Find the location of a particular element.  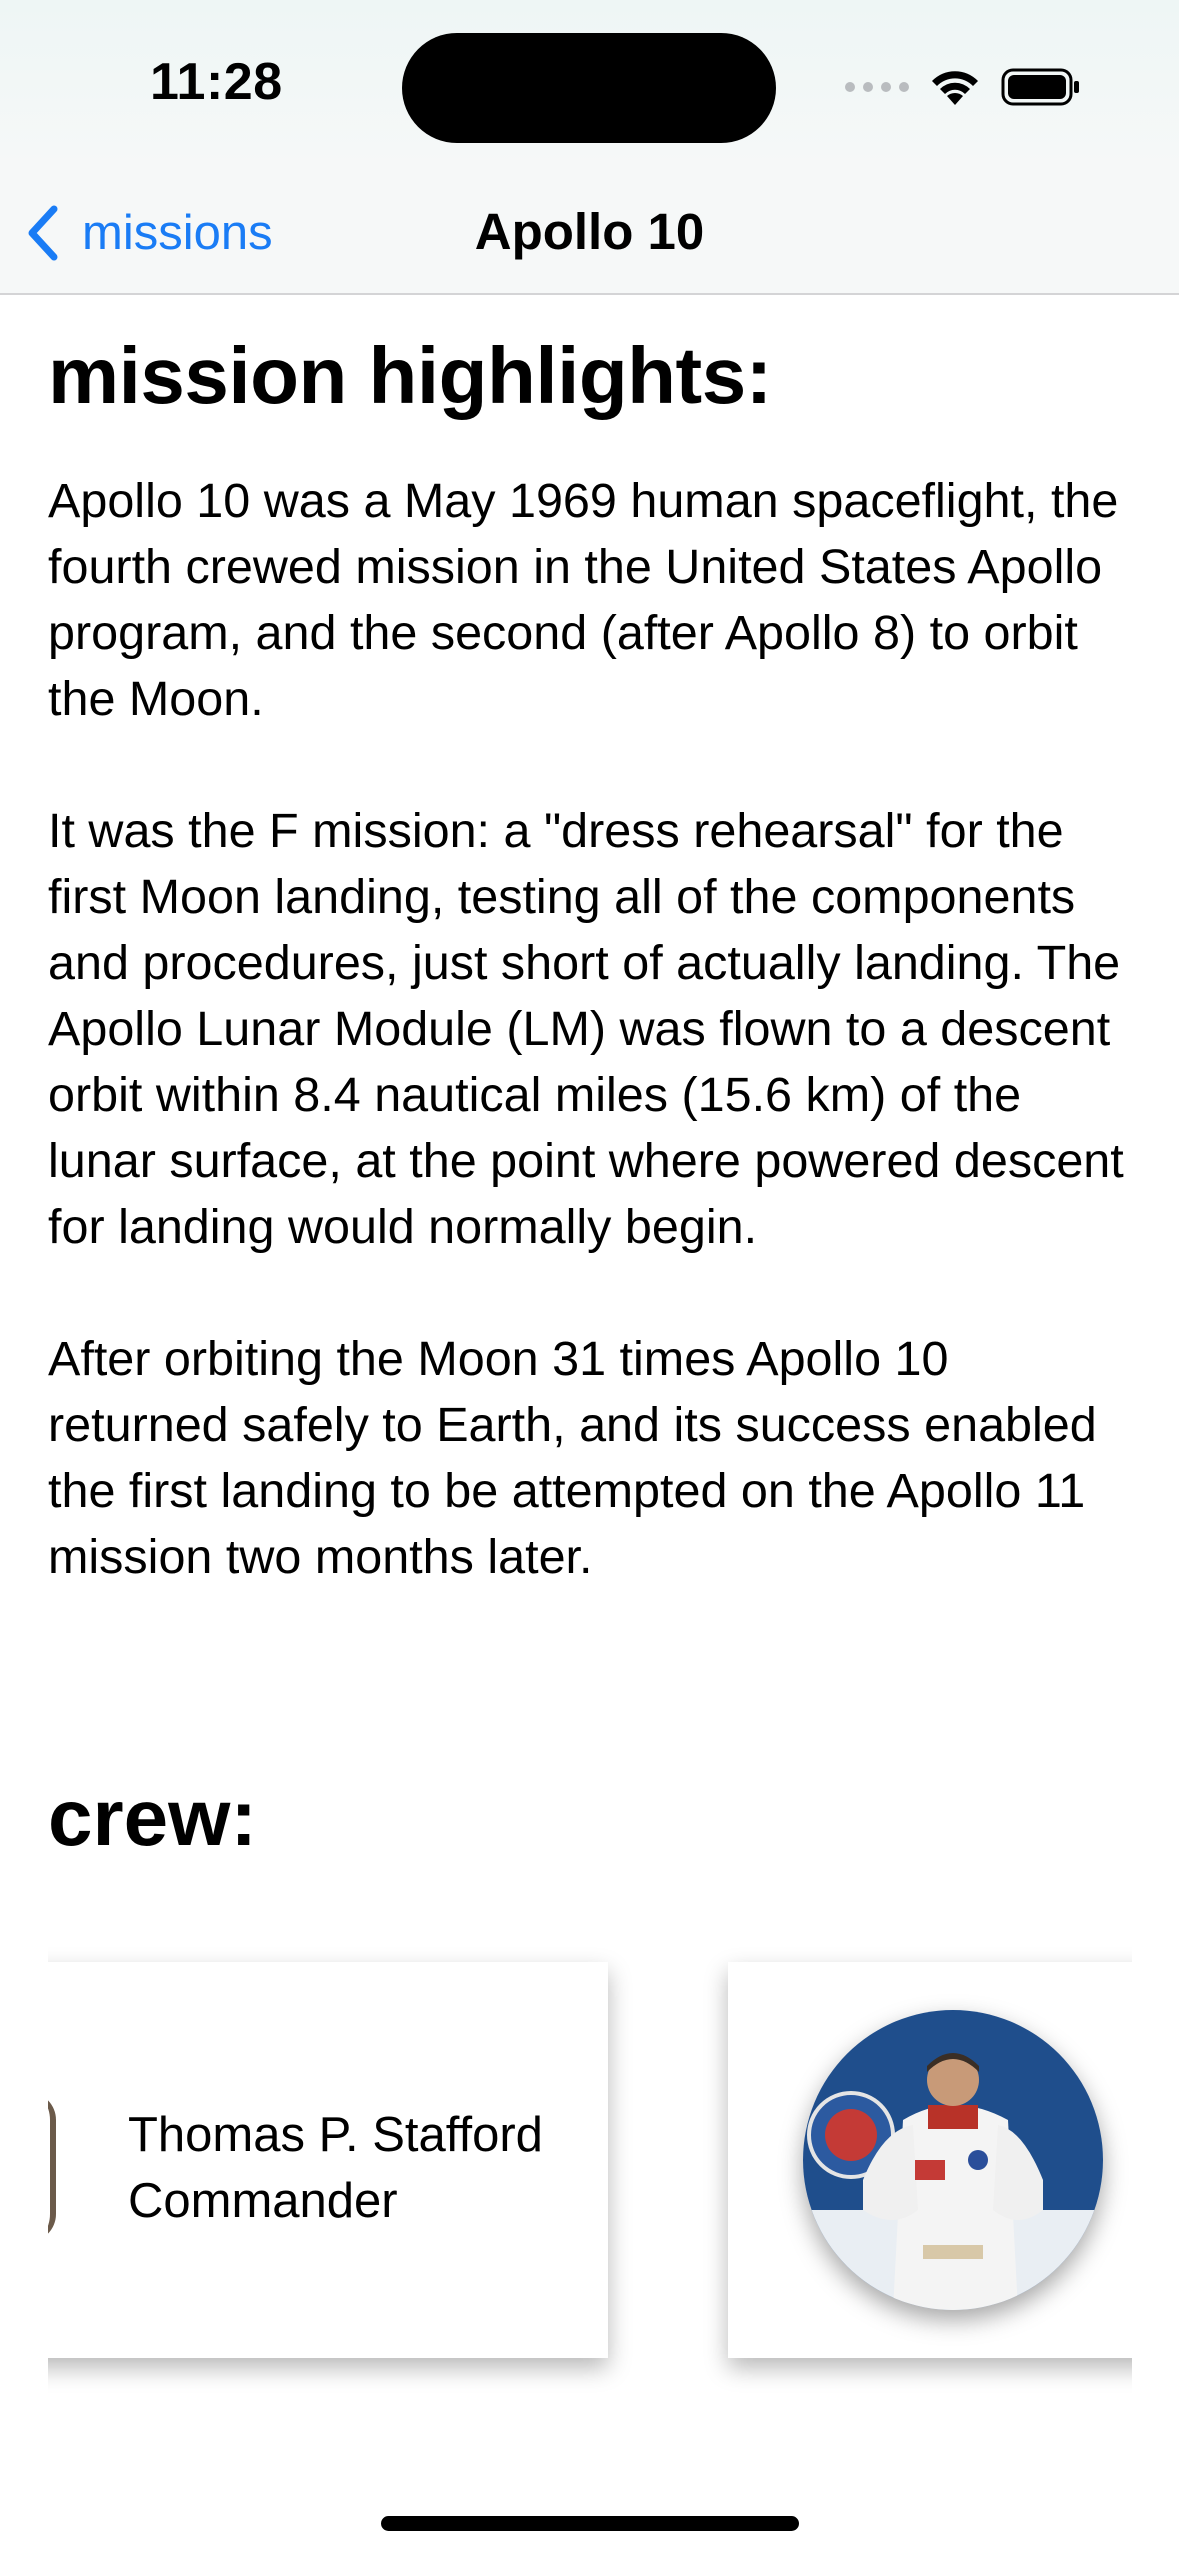

crew-role: Commander is located at coordinates (263, 2201).